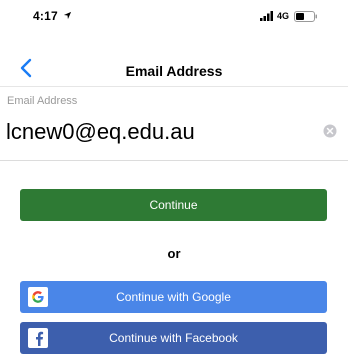  Describe the element at coordinates (282, 16) in the screenshot. I see `network-type: 4G` at that location.